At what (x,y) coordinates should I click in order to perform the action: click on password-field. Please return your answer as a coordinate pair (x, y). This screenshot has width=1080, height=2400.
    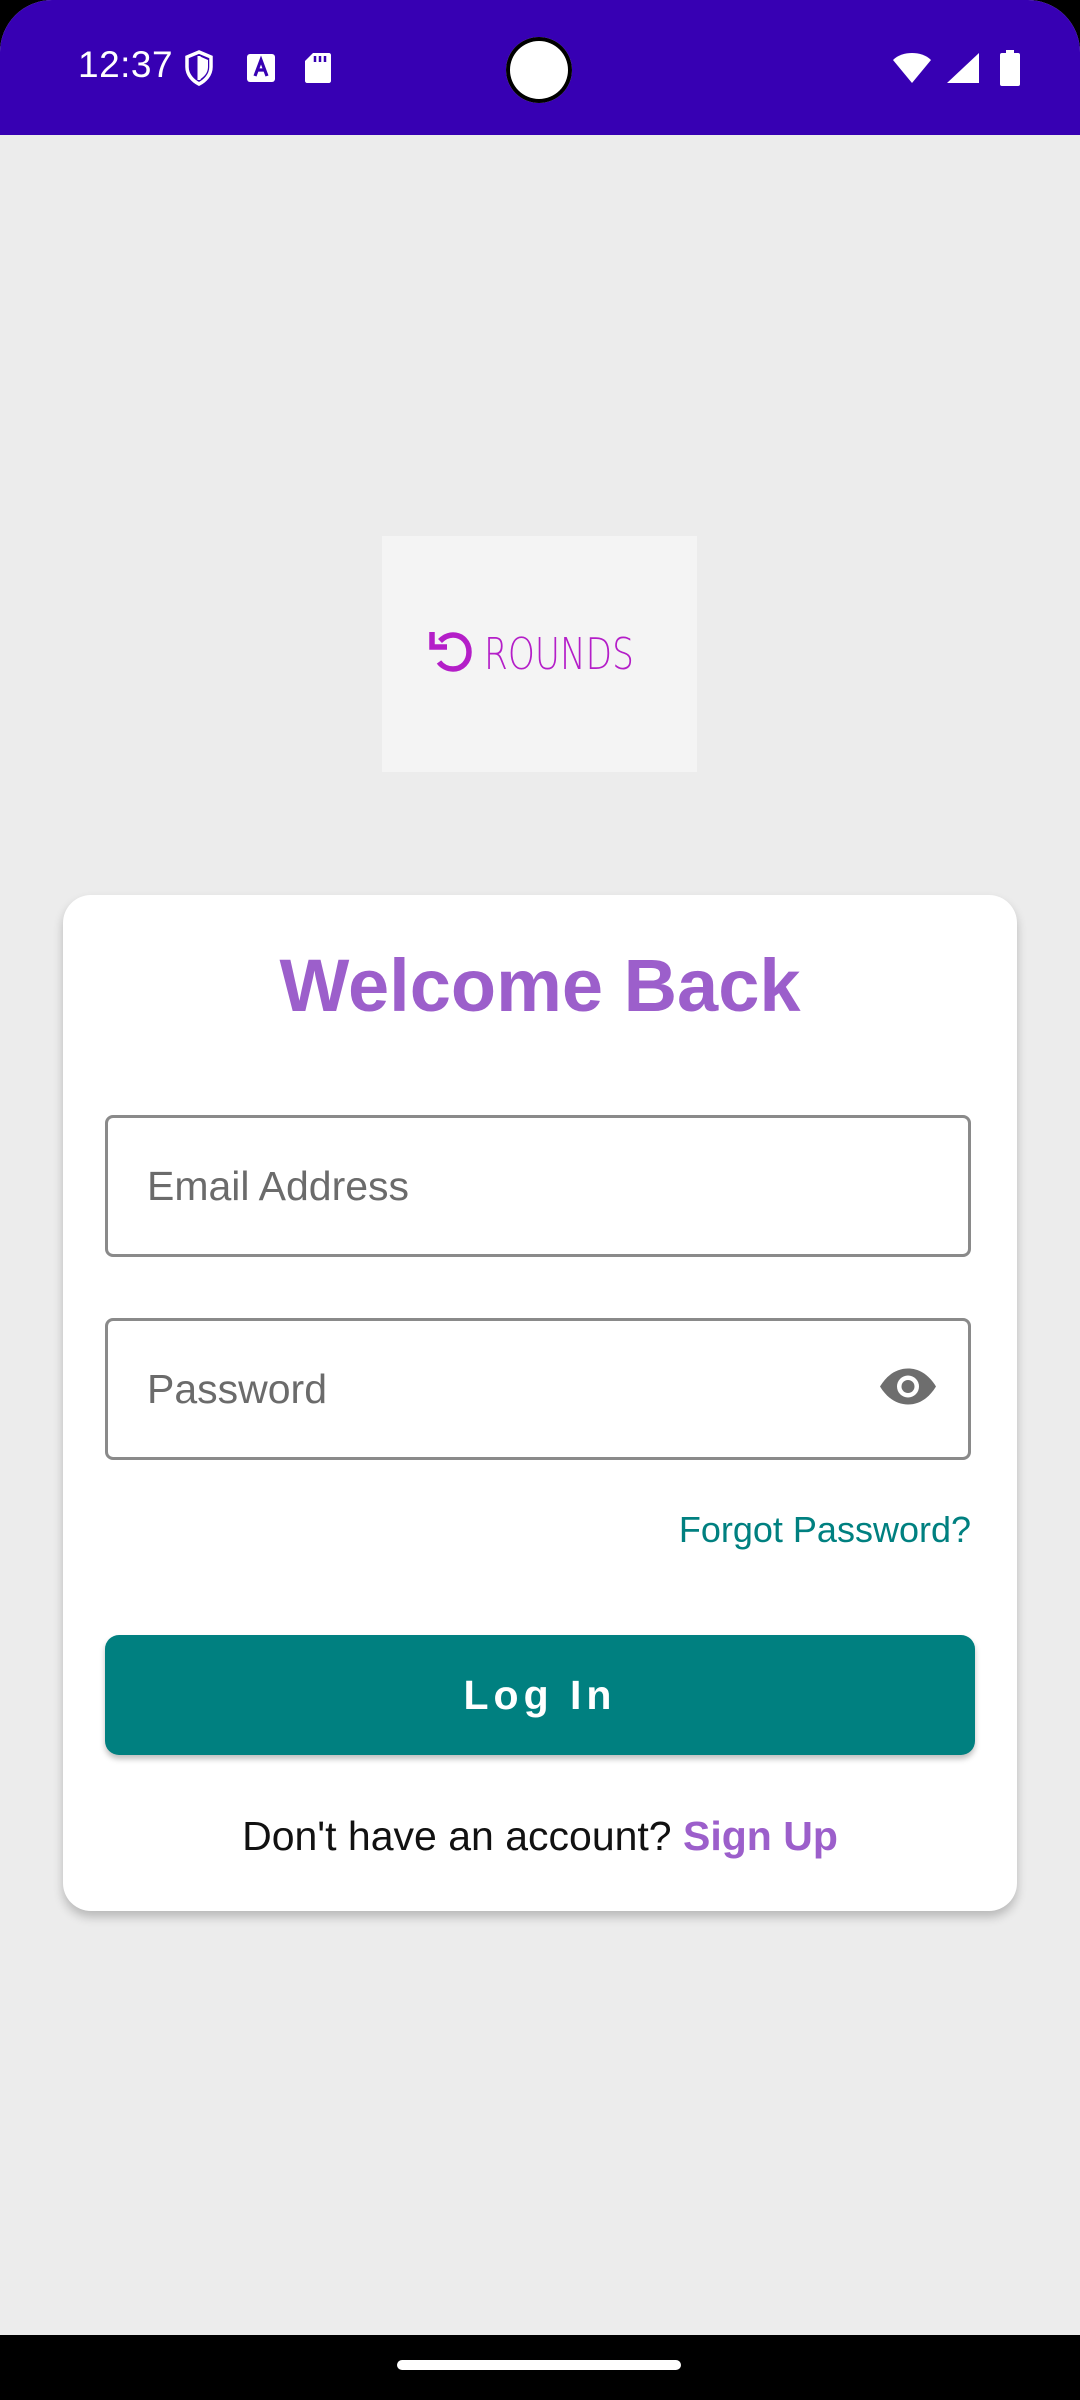
    Looking at the image, I should click on (538, 1389).